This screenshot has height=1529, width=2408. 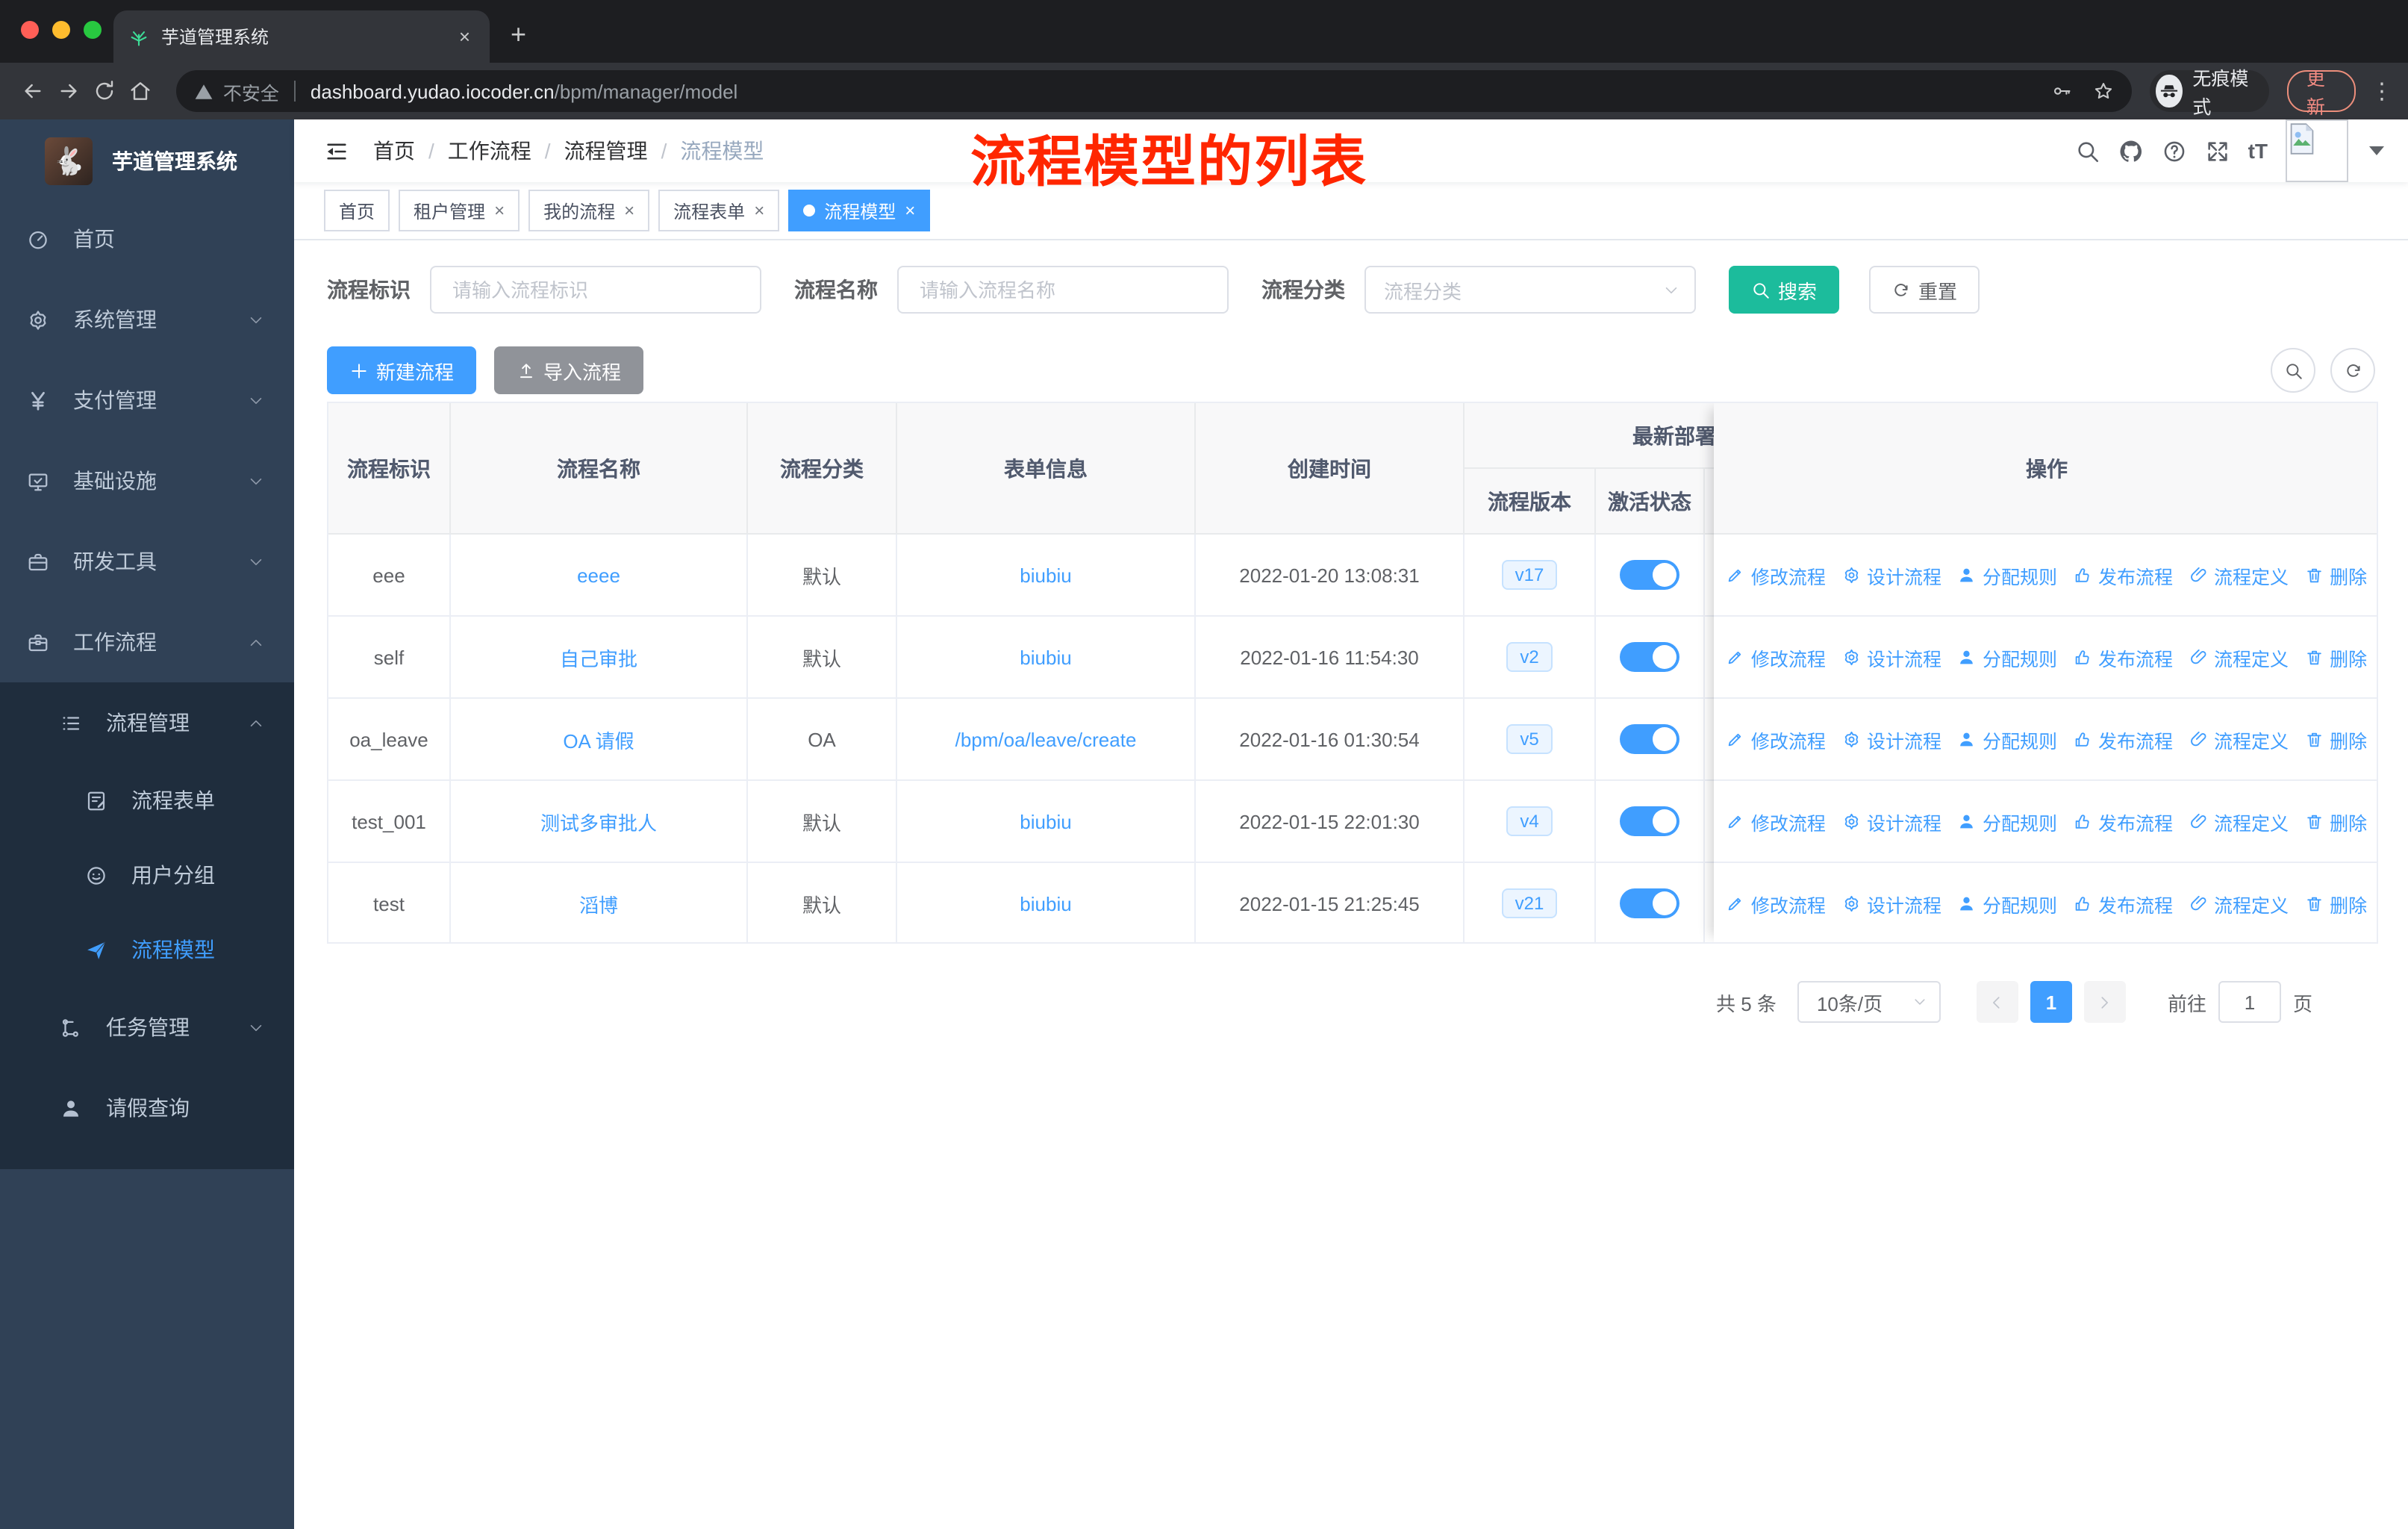 What do you see at coordinates (2104, 91) in the screenshot?
I see `bookmark-star-icon` at bounding box center [2104, 91].